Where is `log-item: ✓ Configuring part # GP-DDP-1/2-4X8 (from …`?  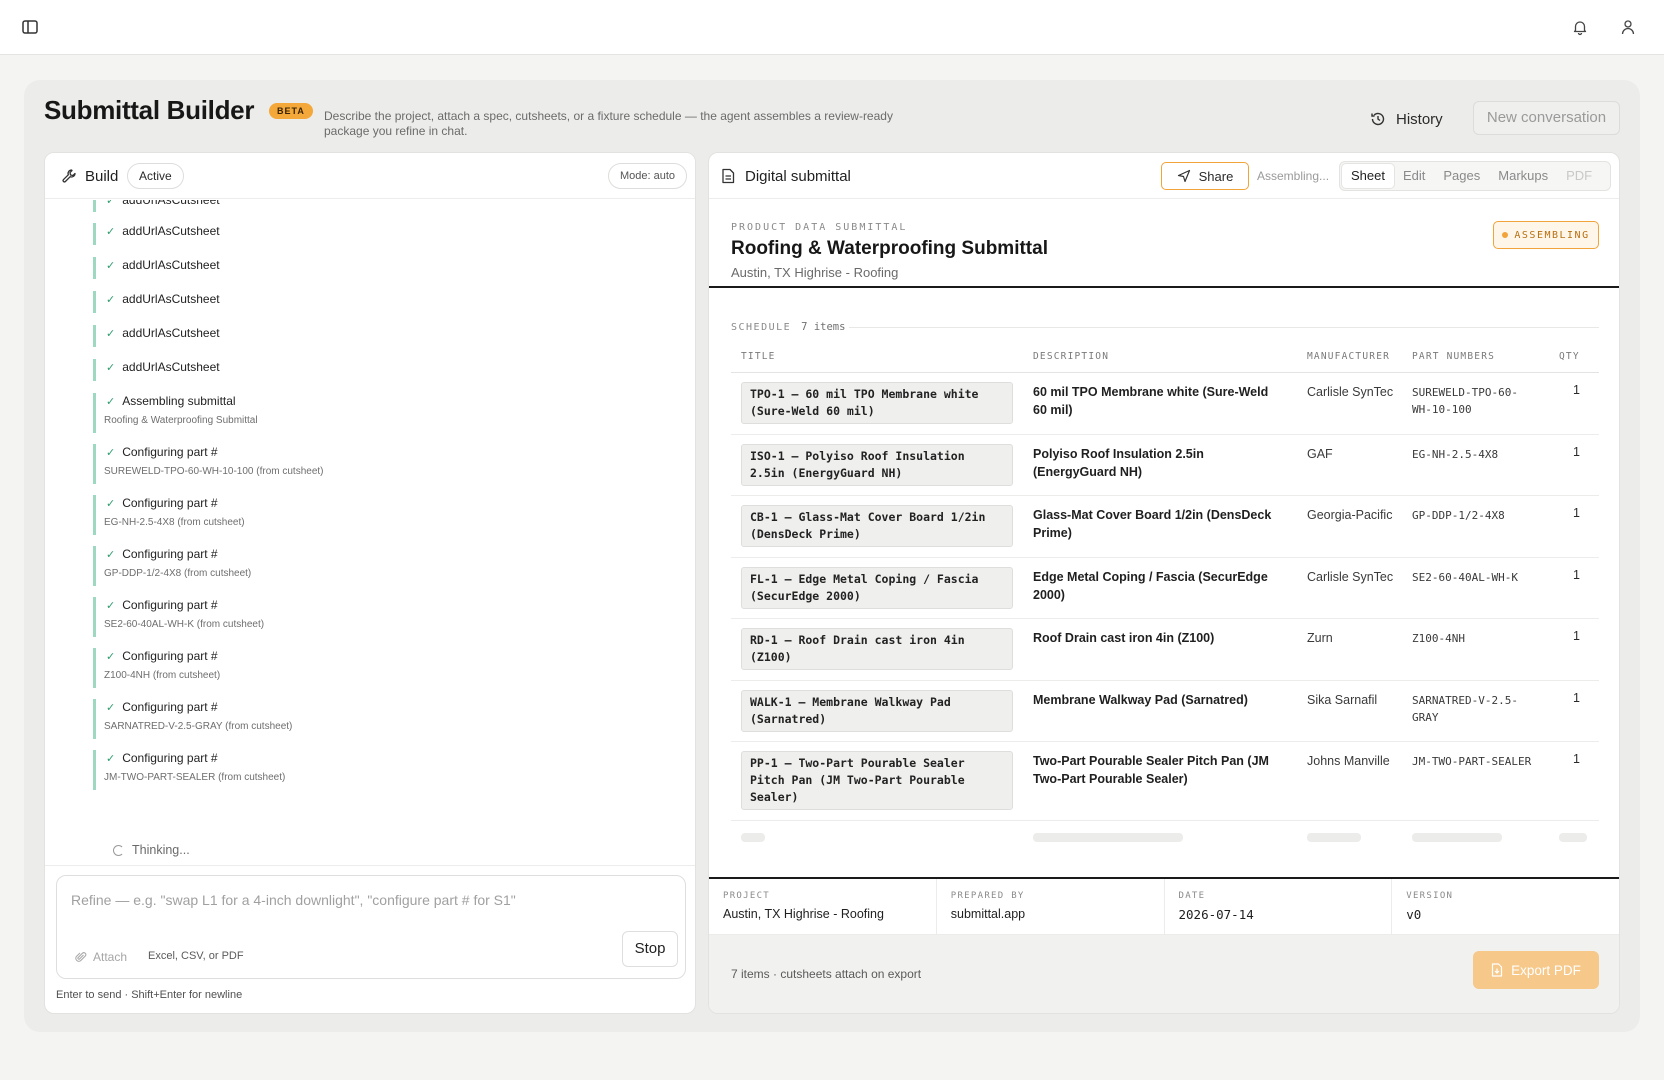 log-item: ✓ Configuring part # GP-DDP-1/2-4X8 (from … is located at coordinates (172, 566).